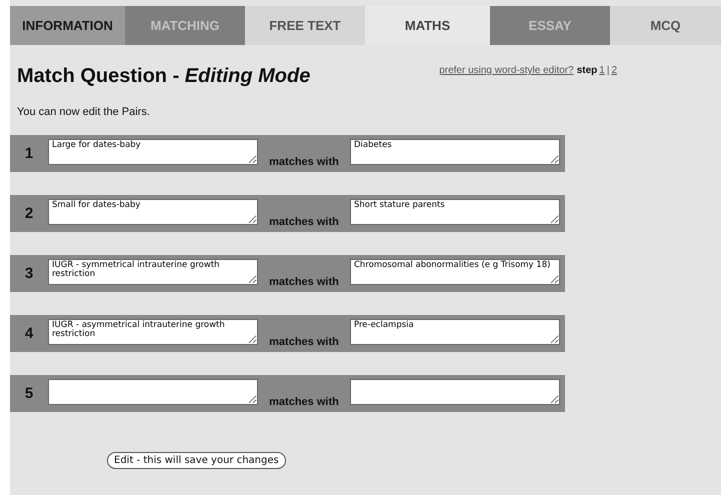 This screenshot has width=721, height=495. What do you see at coordinates (665, 25) in the screenshot?
I see `tab: MCQ` at bounding box center [665, 25].